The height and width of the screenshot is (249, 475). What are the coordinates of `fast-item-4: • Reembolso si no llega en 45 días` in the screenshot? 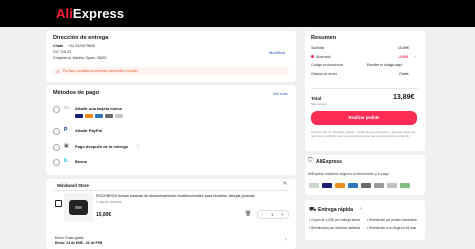 It's located at (392, 228).